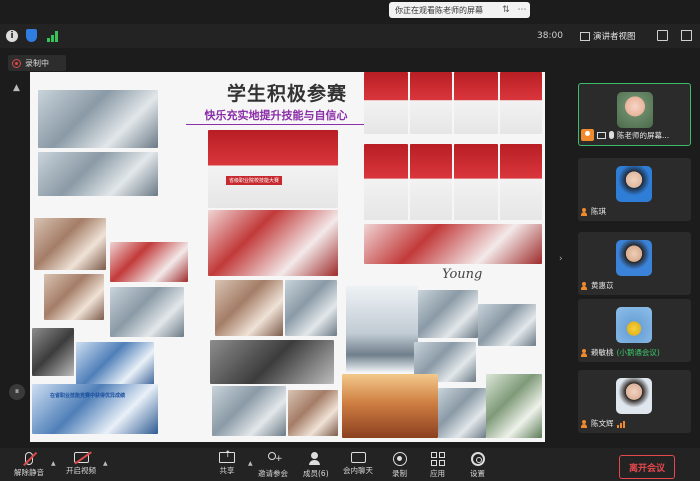 This screenshot has height=481, width=700. What do you see at coordinates (634, 423) in the screenshot?
I see `participant-label: 陈文辉` at bounding box center [634, 423].